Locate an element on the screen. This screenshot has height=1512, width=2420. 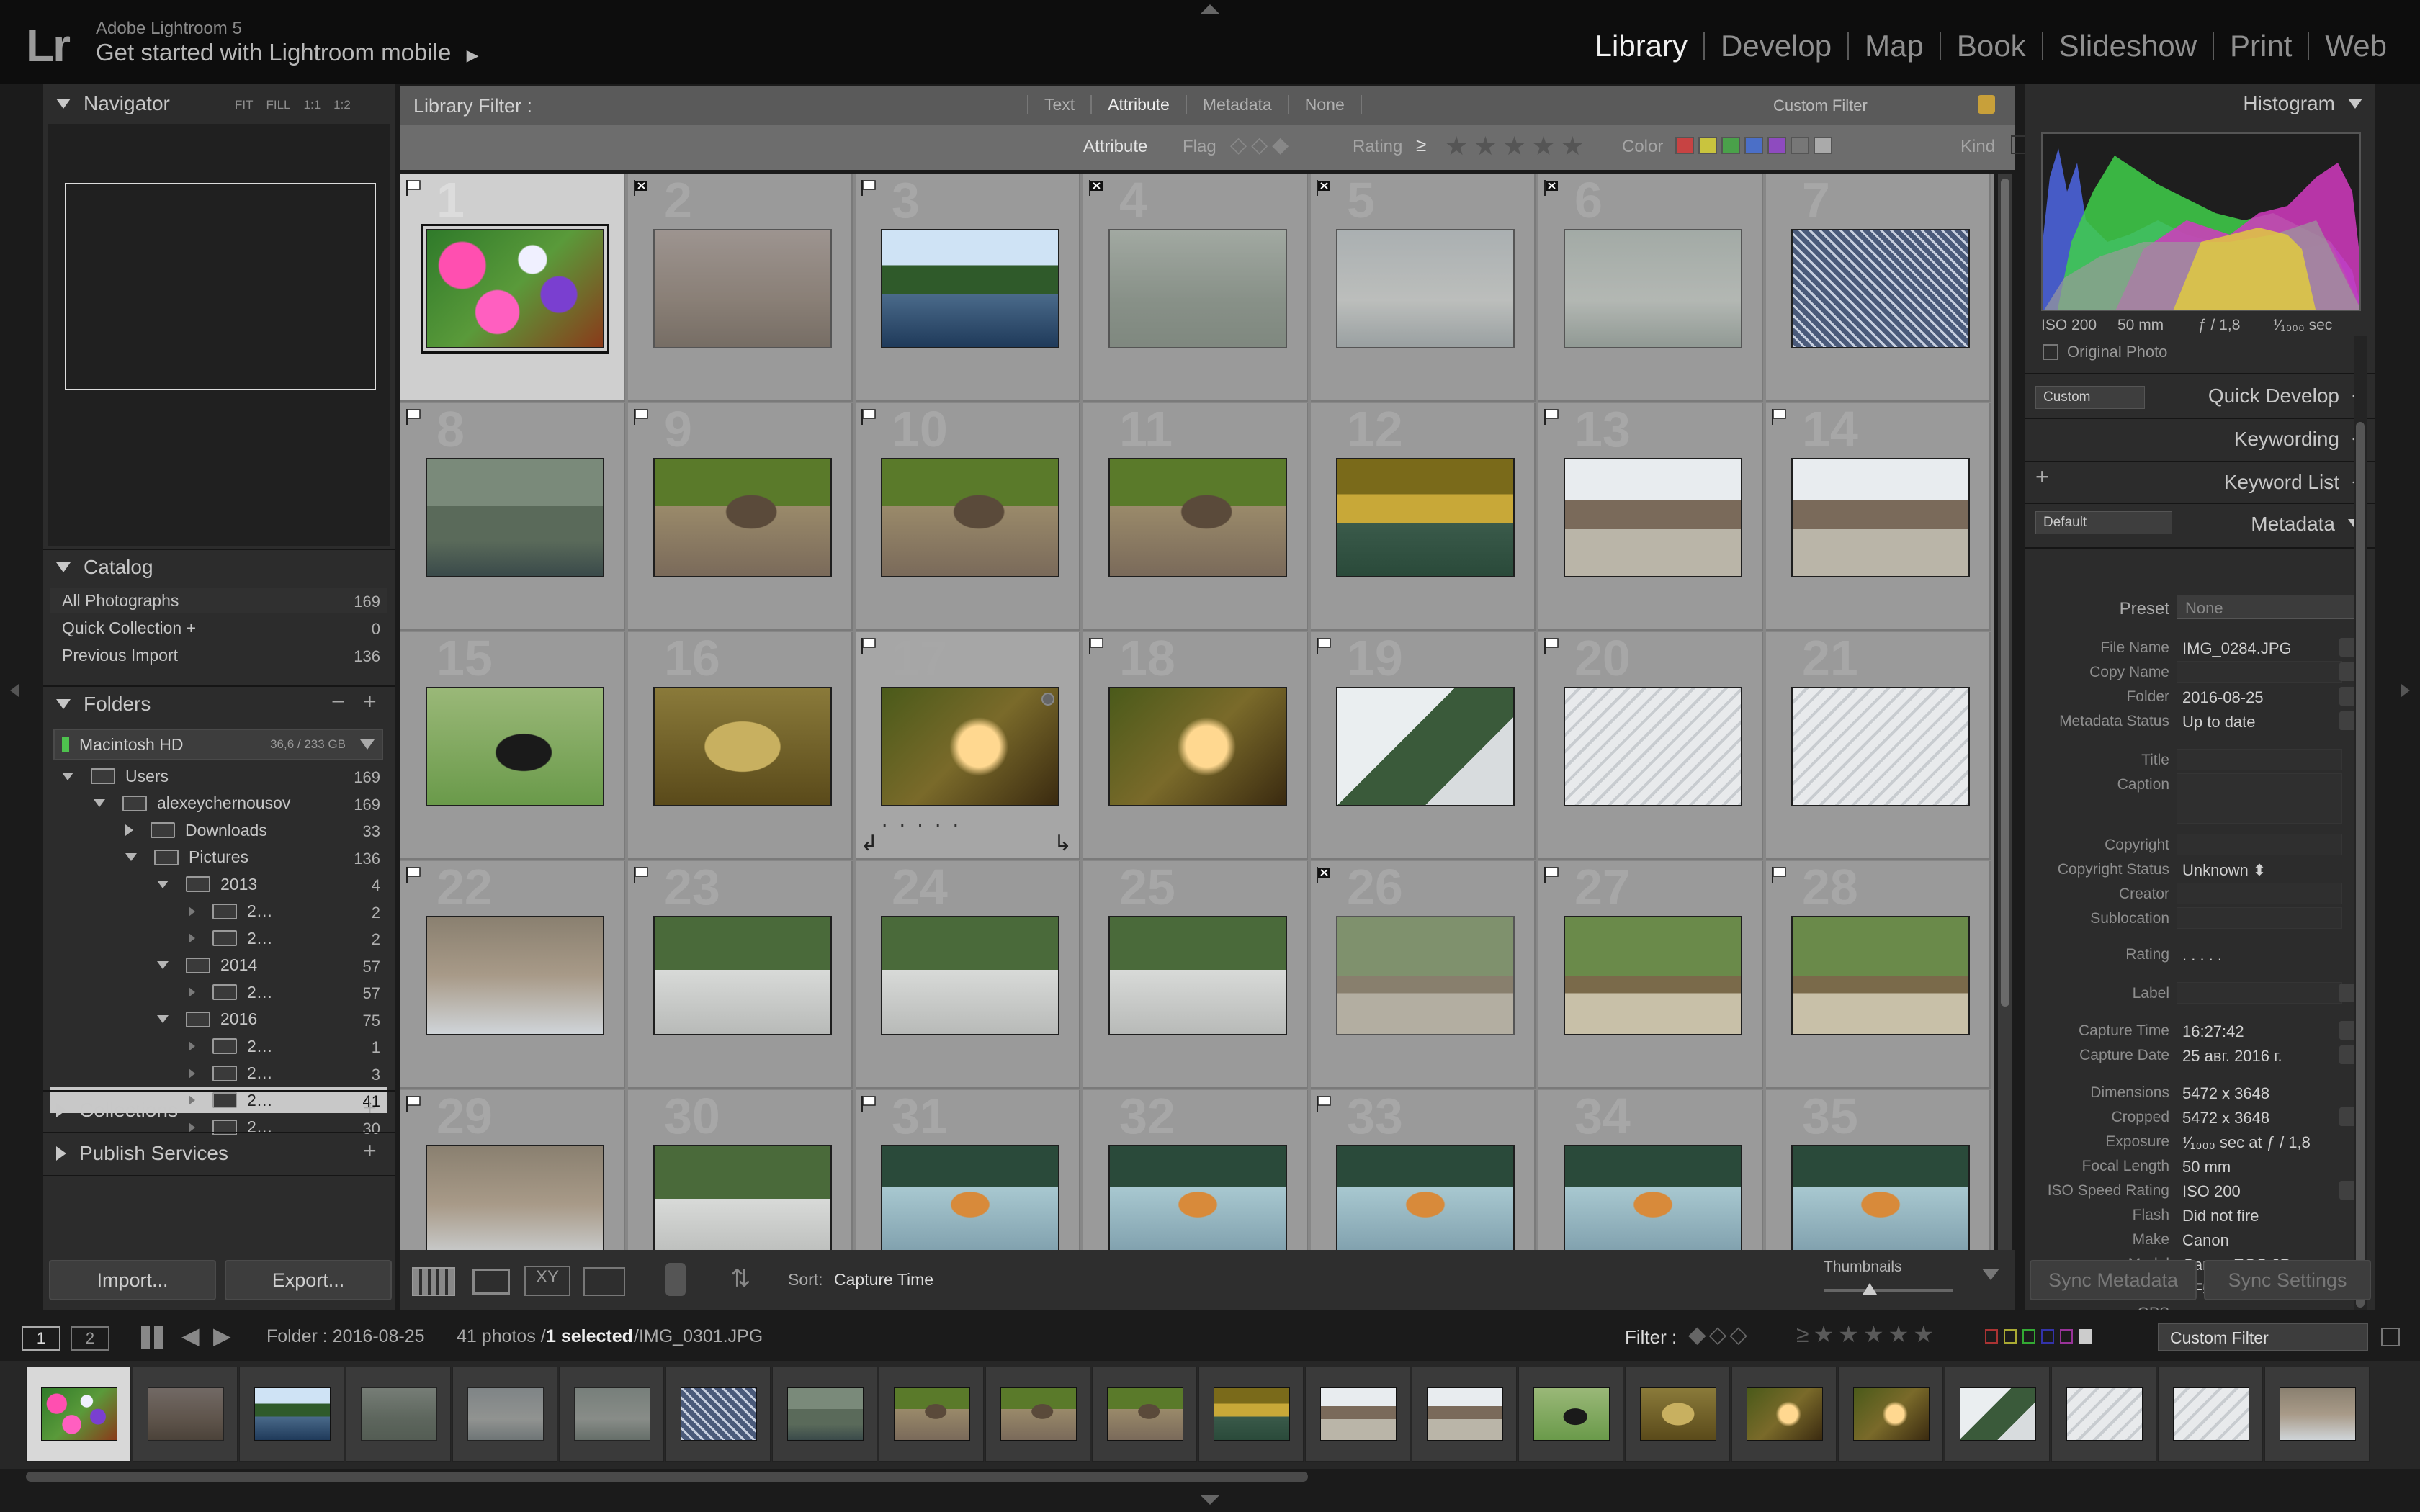
sort-select: Capture Time is located at coordinates (883, 1280).